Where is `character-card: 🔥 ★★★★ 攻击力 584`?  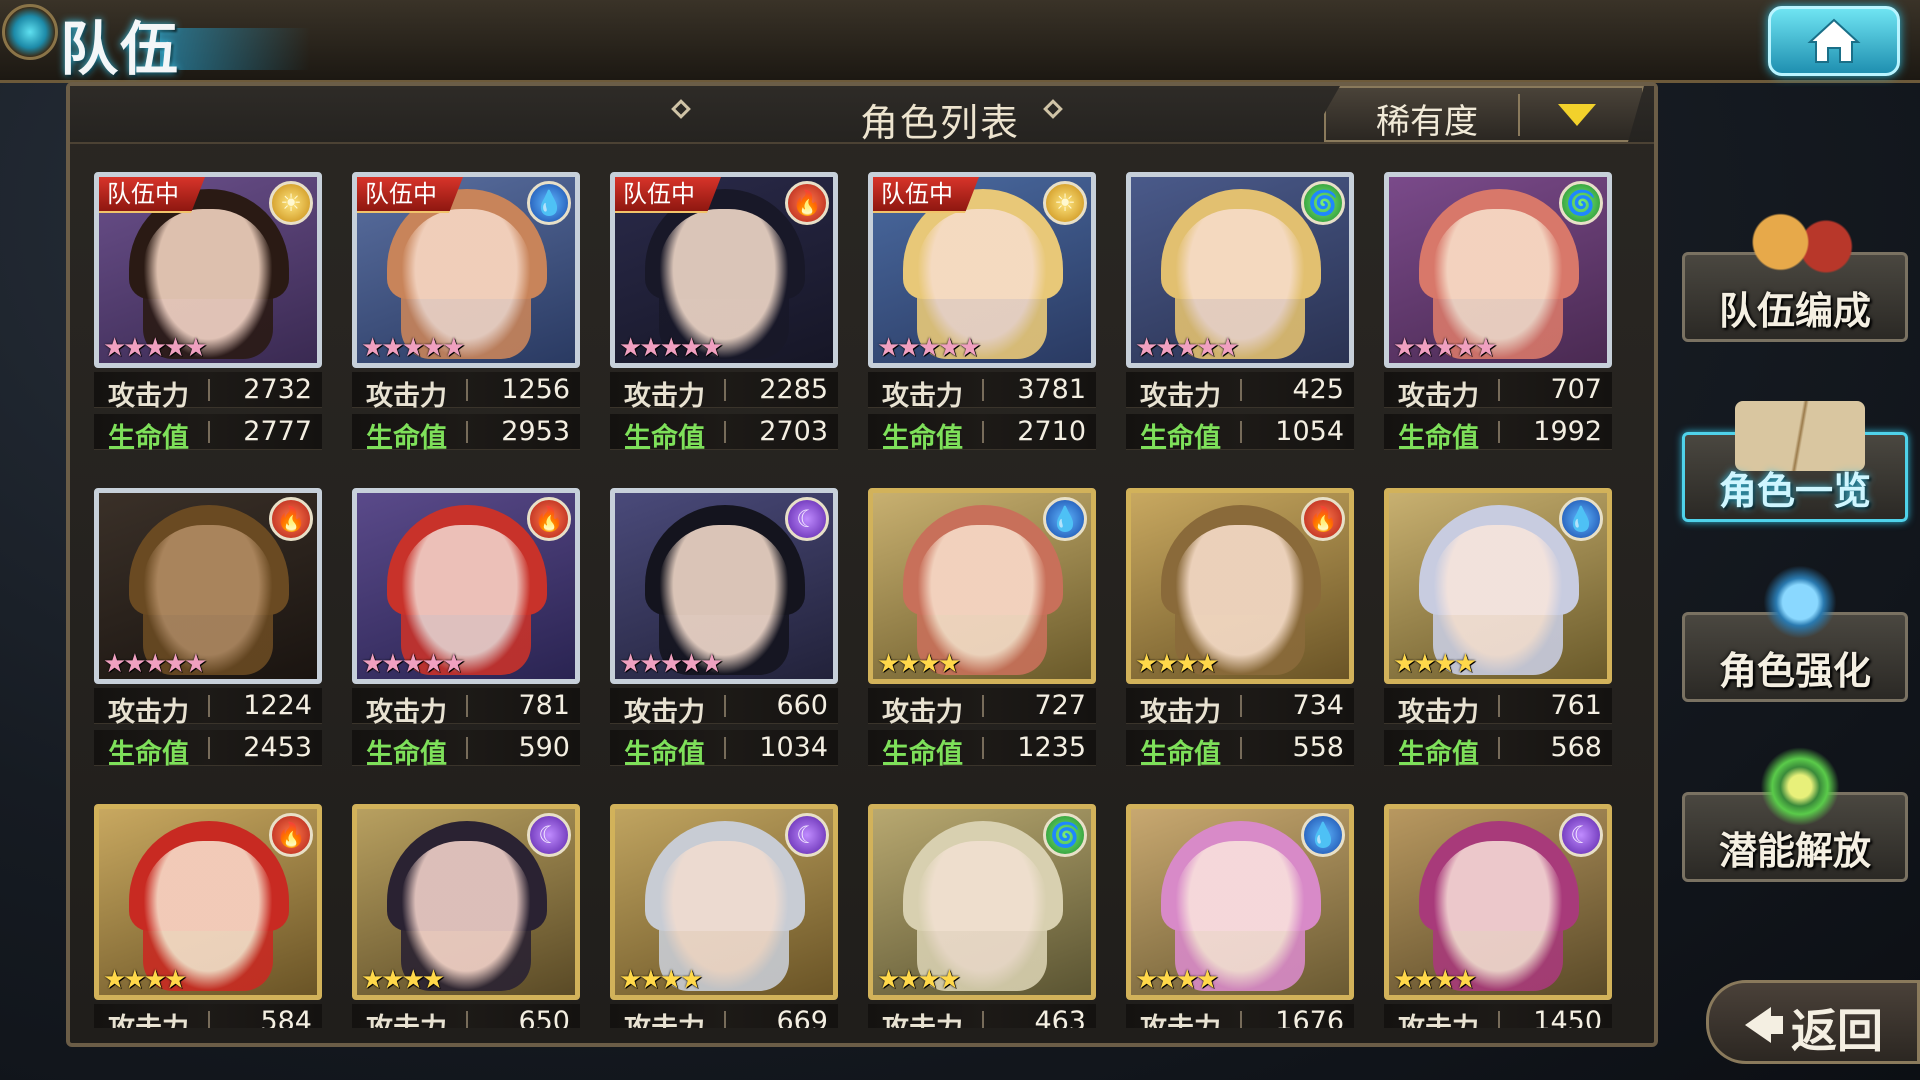 character-card: 🔥 ★★★★ 攻击力 584 is located at coordinates (208, 916).